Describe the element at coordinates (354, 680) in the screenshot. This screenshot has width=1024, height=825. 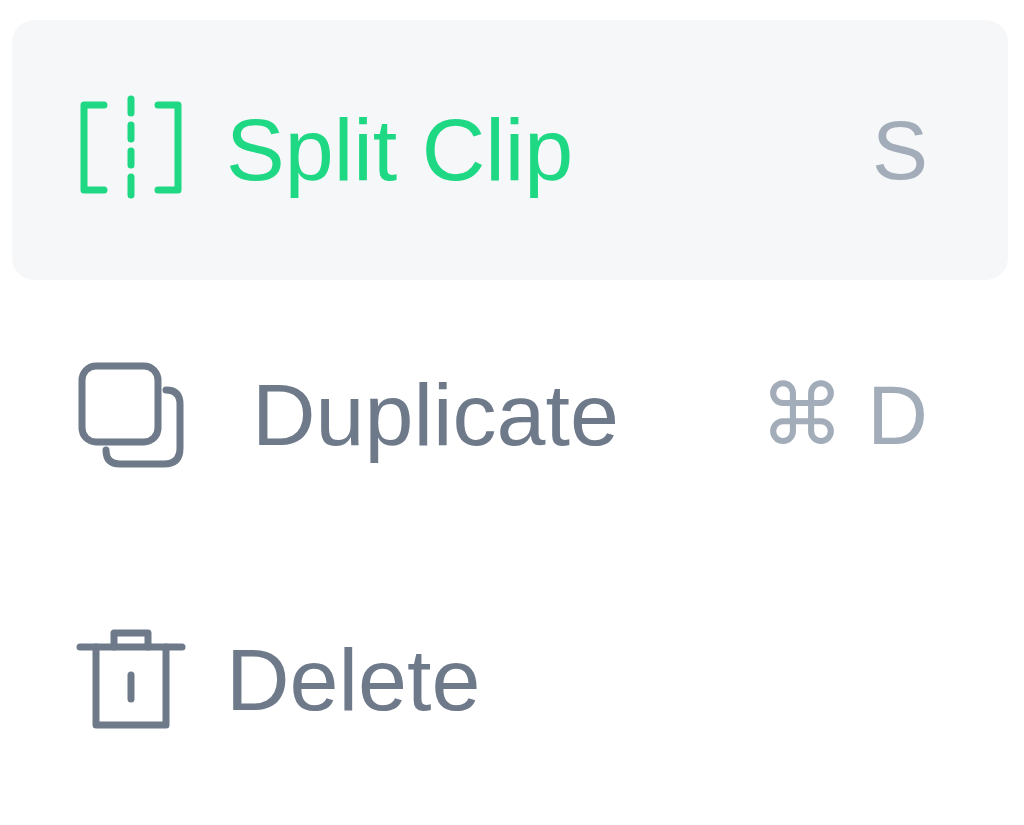
I see `item-label: Delete` at that location.